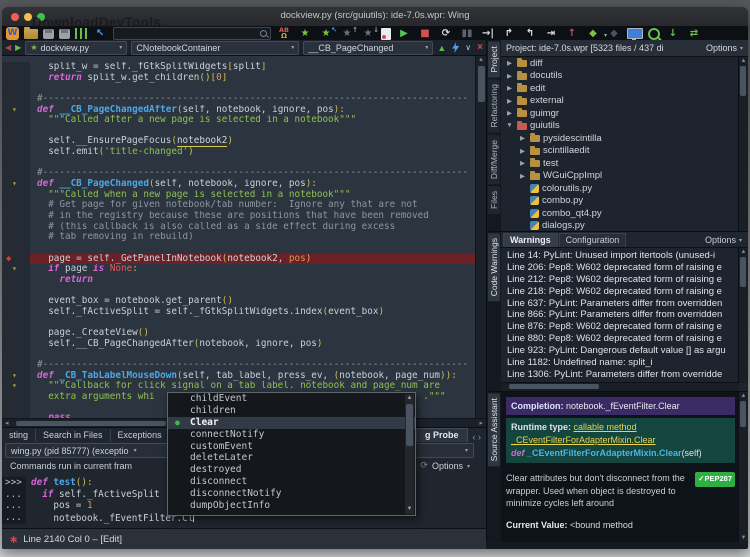 Image resolution: width=750 pixels, height=557 pixels. Describe the element at coordinates (238, 67) in the screenshot. I see `code-line: split_w = self._fGtkSplitWidgets[split]` at that location.